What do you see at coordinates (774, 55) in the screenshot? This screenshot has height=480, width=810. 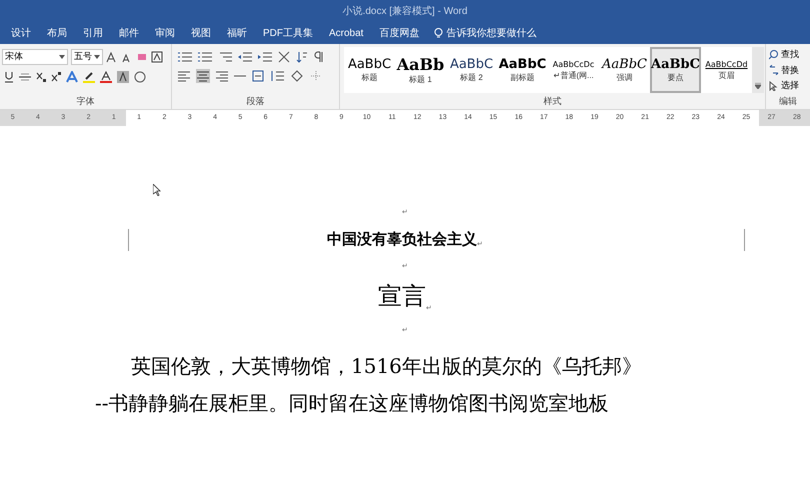 I see `search-icon` at bounding box center [774, 55].